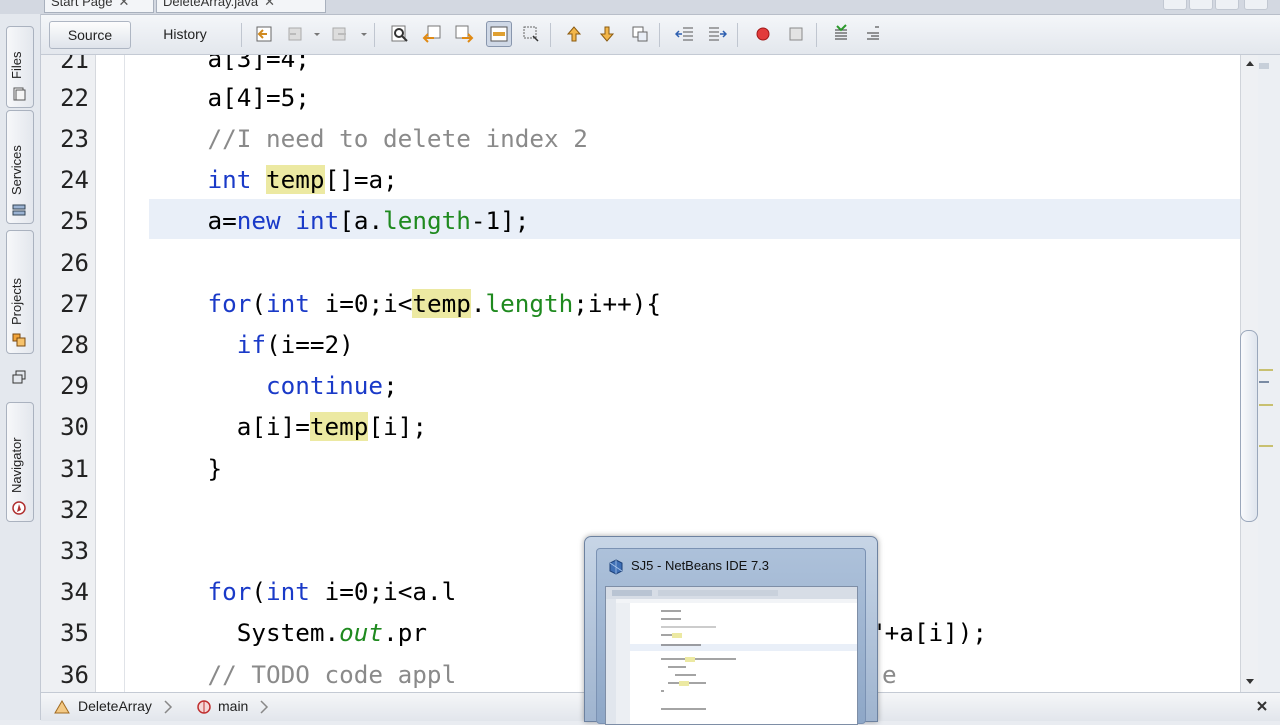  I want to click on scroll-right-button, so click(1201, 5).